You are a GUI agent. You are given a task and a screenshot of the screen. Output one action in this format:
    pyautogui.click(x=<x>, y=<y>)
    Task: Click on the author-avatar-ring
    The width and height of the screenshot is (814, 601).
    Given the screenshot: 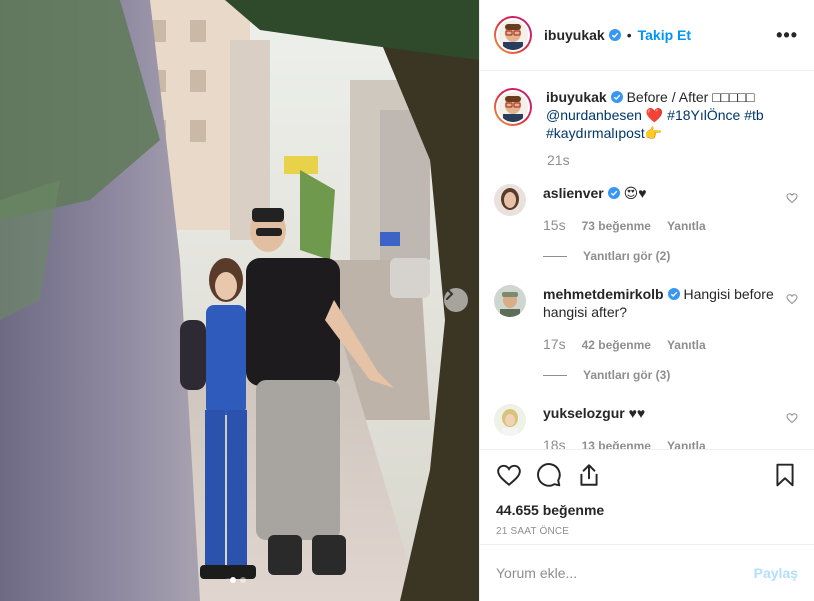 What is the action you would take?
    pyautogui.click(x=513, y=35)
    